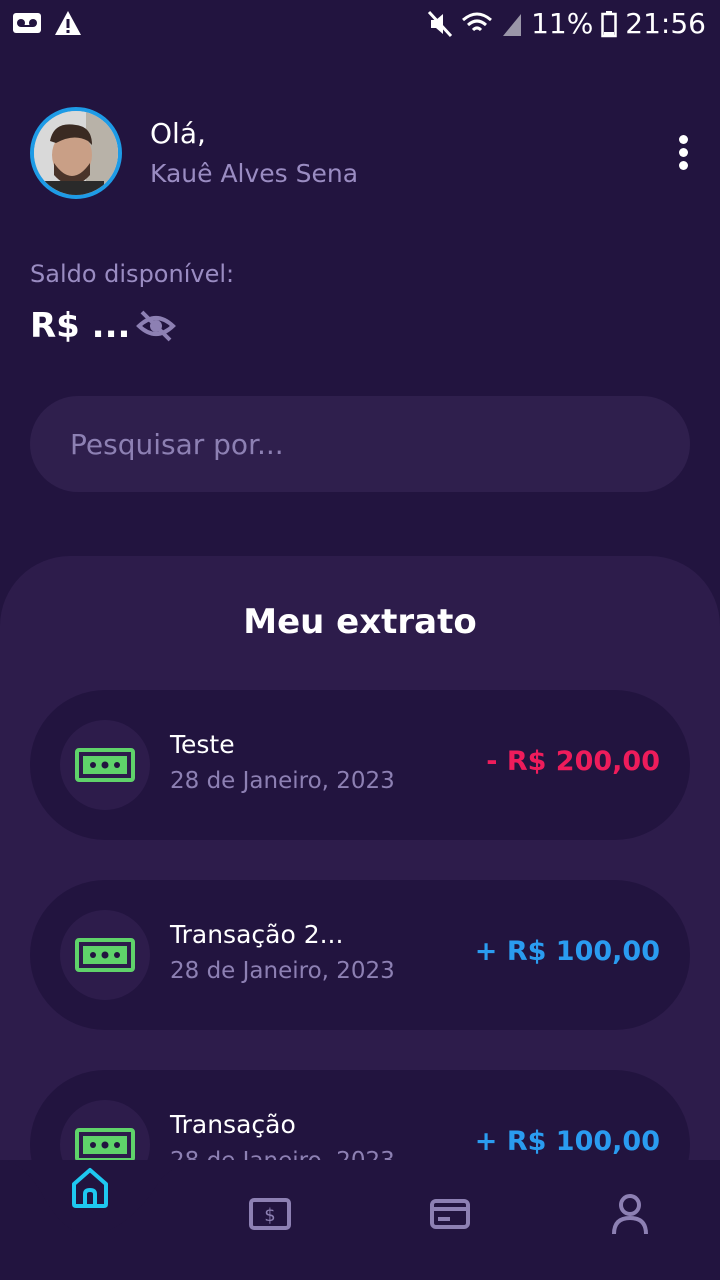 This screenshot has height=1280, width=720. Describe the element at coordinates (360, 622) in the screenshot. I see `statement-title: Meu extrato` at that location.